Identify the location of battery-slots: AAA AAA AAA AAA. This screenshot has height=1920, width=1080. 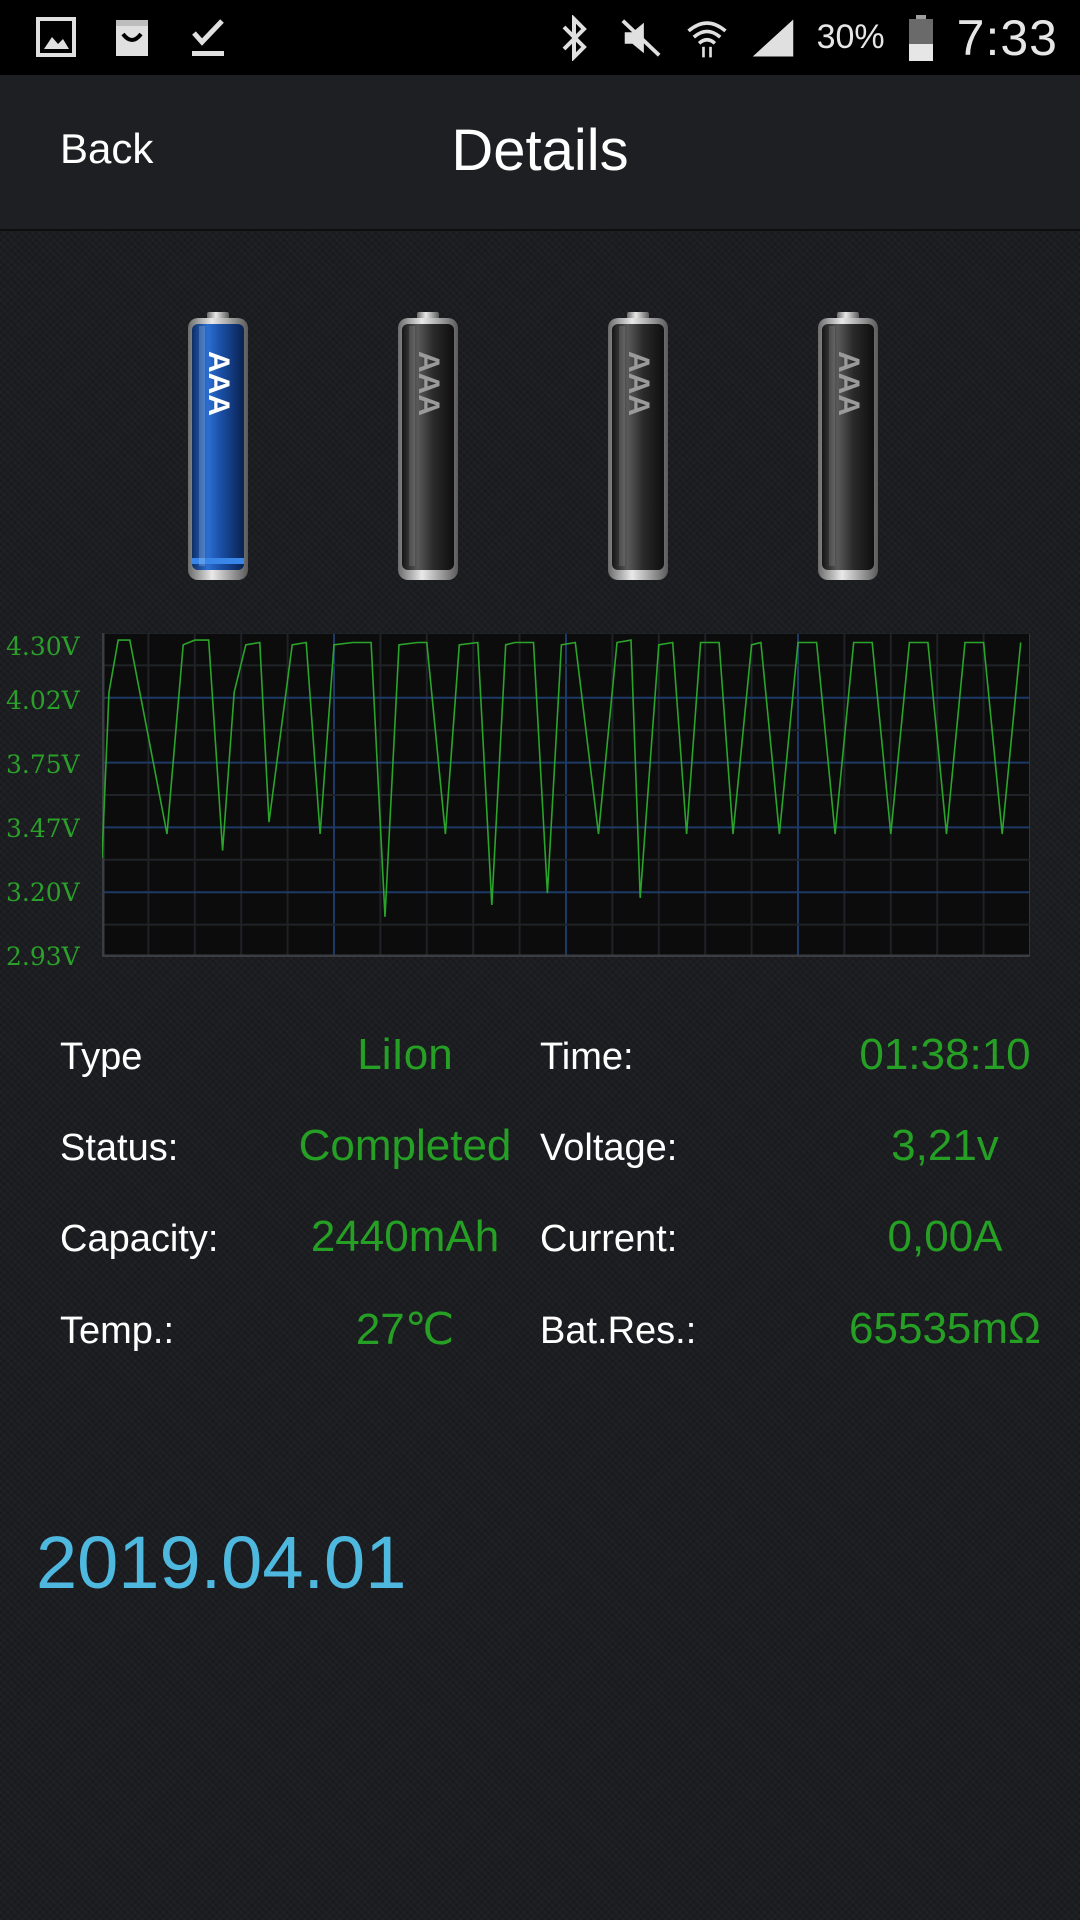
(540, 450).